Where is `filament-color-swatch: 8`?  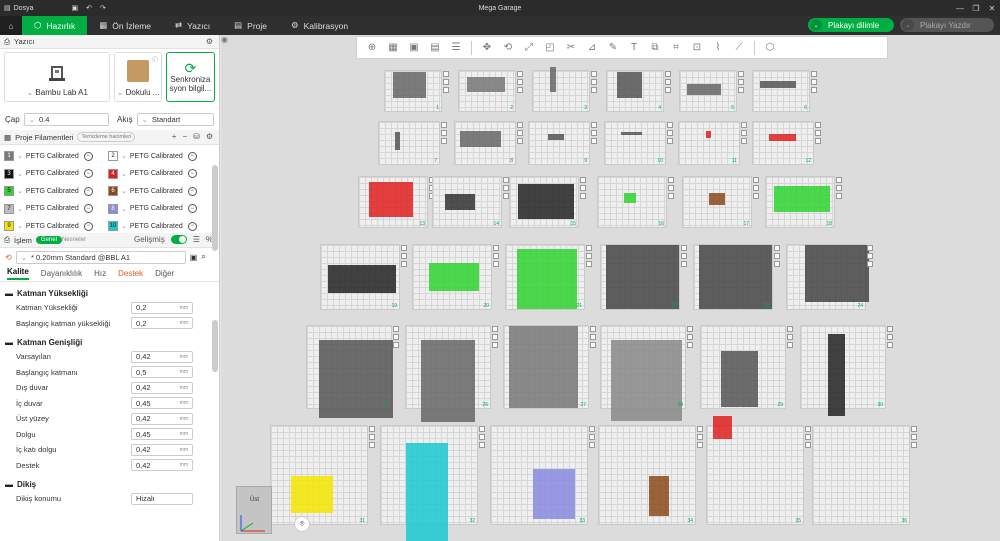 filament-color-swatch: 8 is located at coordinates (113, 208).